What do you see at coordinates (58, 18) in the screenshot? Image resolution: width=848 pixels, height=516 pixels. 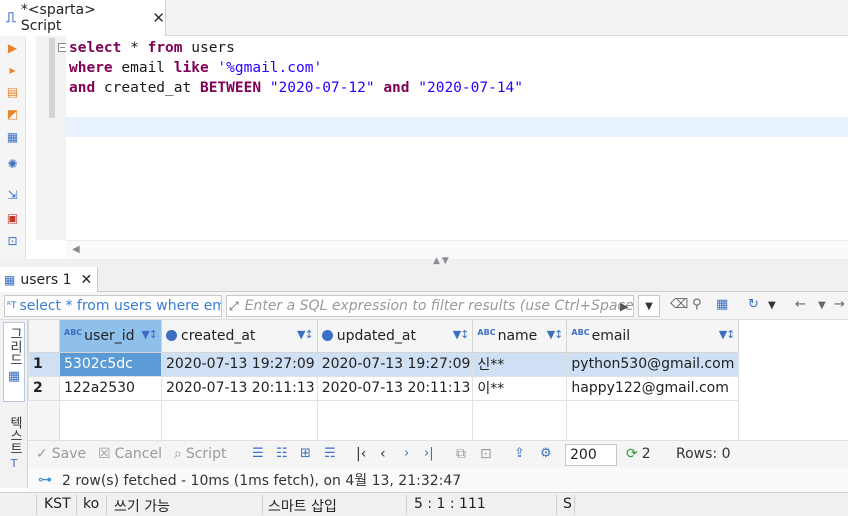 I see `editor-tab-title: *<sparta> Script` at bounding box center [58, 18].